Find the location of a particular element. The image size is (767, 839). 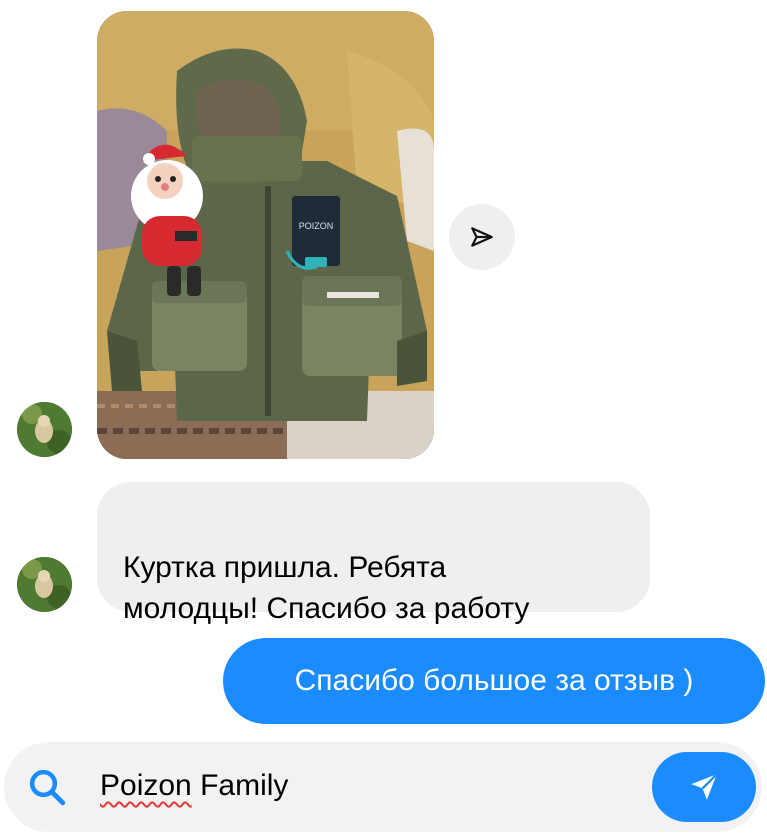

send-button is located at coordinates (704, 787).